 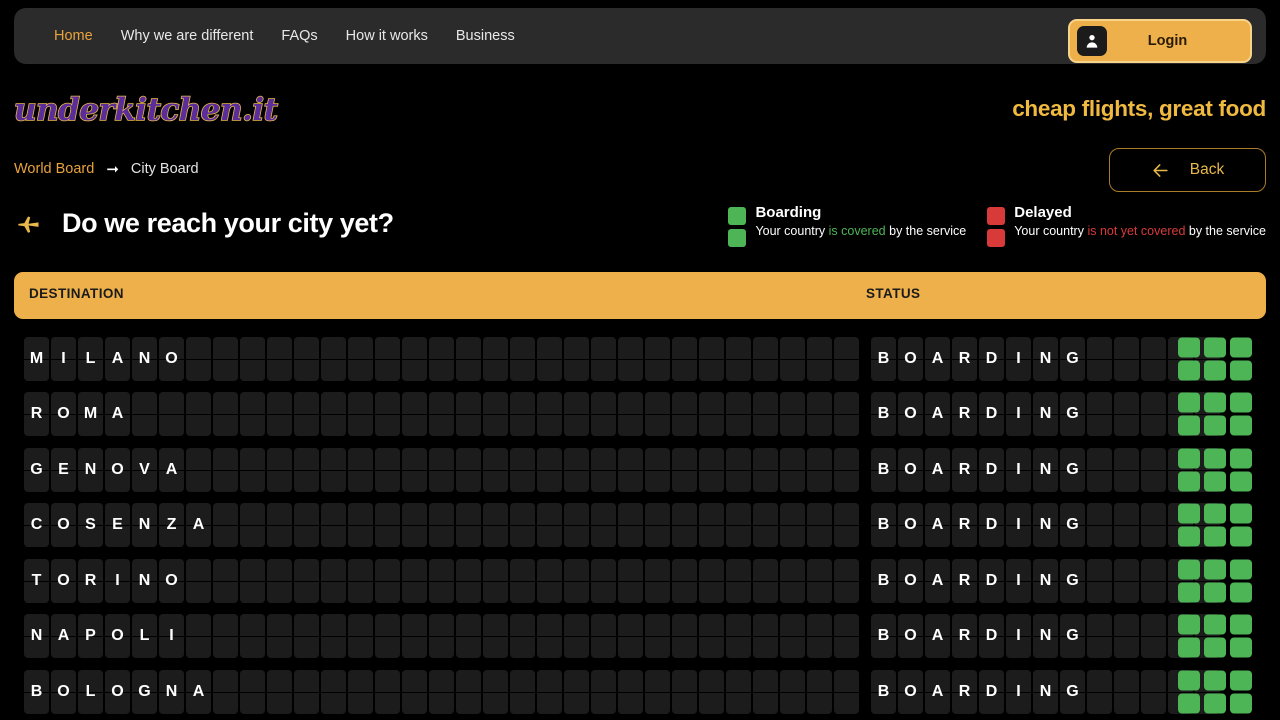 What do you see at coordinates (228, 223) in the screenshot?
I see `page-title: Do we reach your city yet?` at bounding box center [228, 223].